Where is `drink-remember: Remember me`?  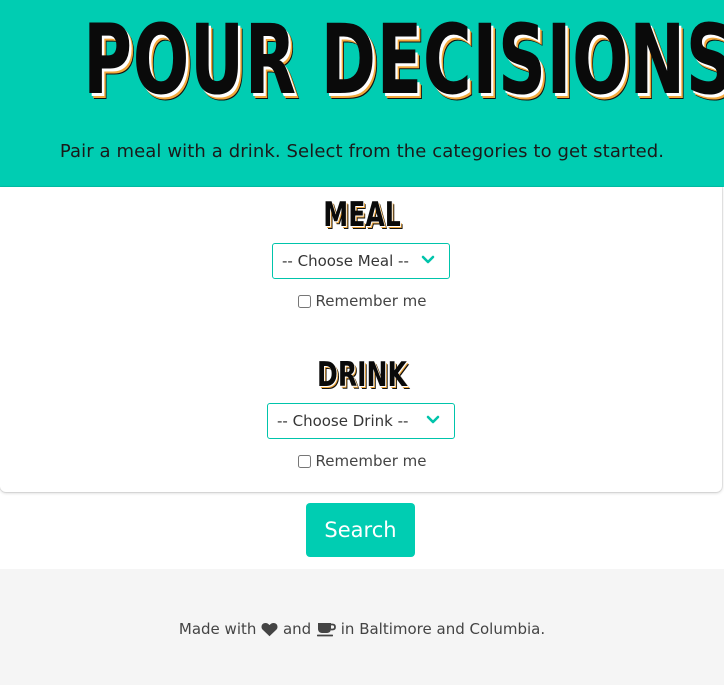
drink-remember: Remember me is located at coordinates (362, 461).